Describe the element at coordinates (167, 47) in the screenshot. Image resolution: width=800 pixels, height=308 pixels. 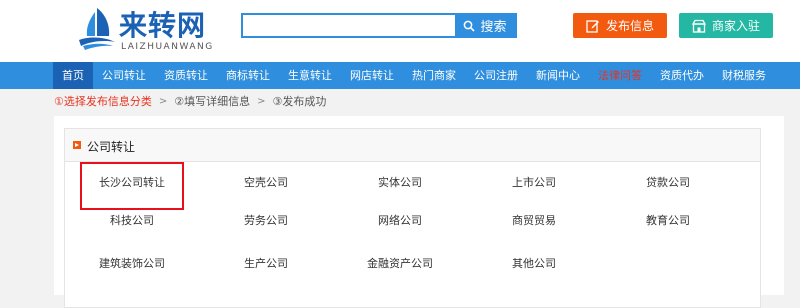
I see `logo-subtitle: LAIZHUANWANG` at that location.